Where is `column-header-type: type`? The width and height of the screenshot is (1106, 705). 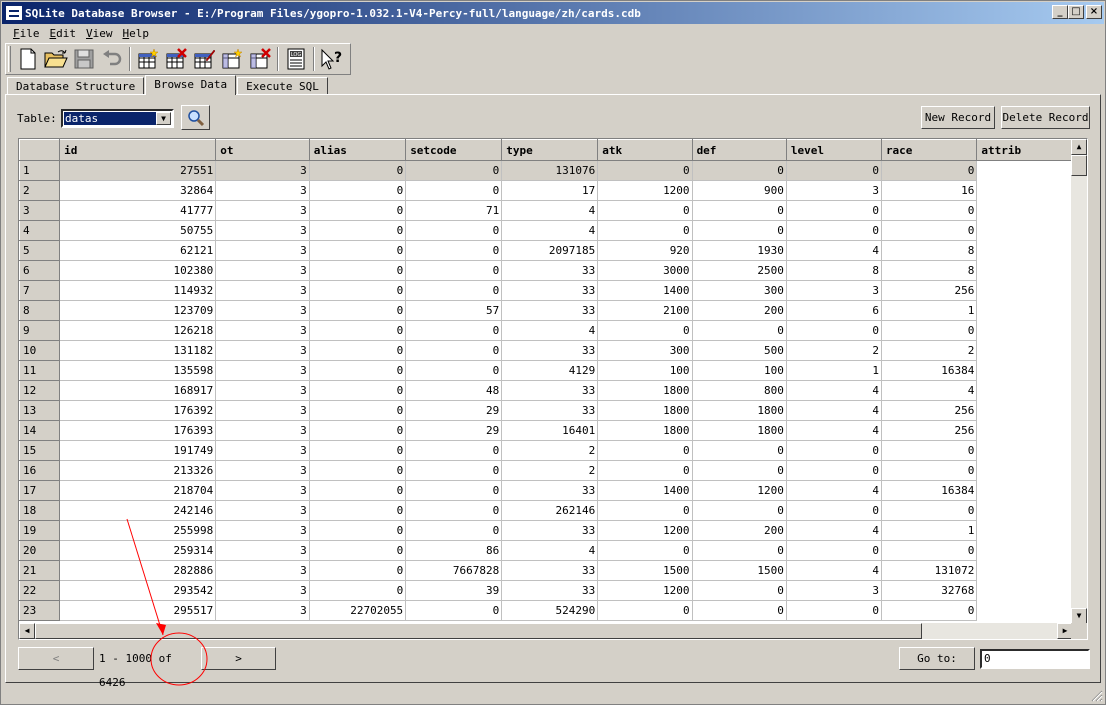 column-header-type: type is located at coordinates (550, 150).